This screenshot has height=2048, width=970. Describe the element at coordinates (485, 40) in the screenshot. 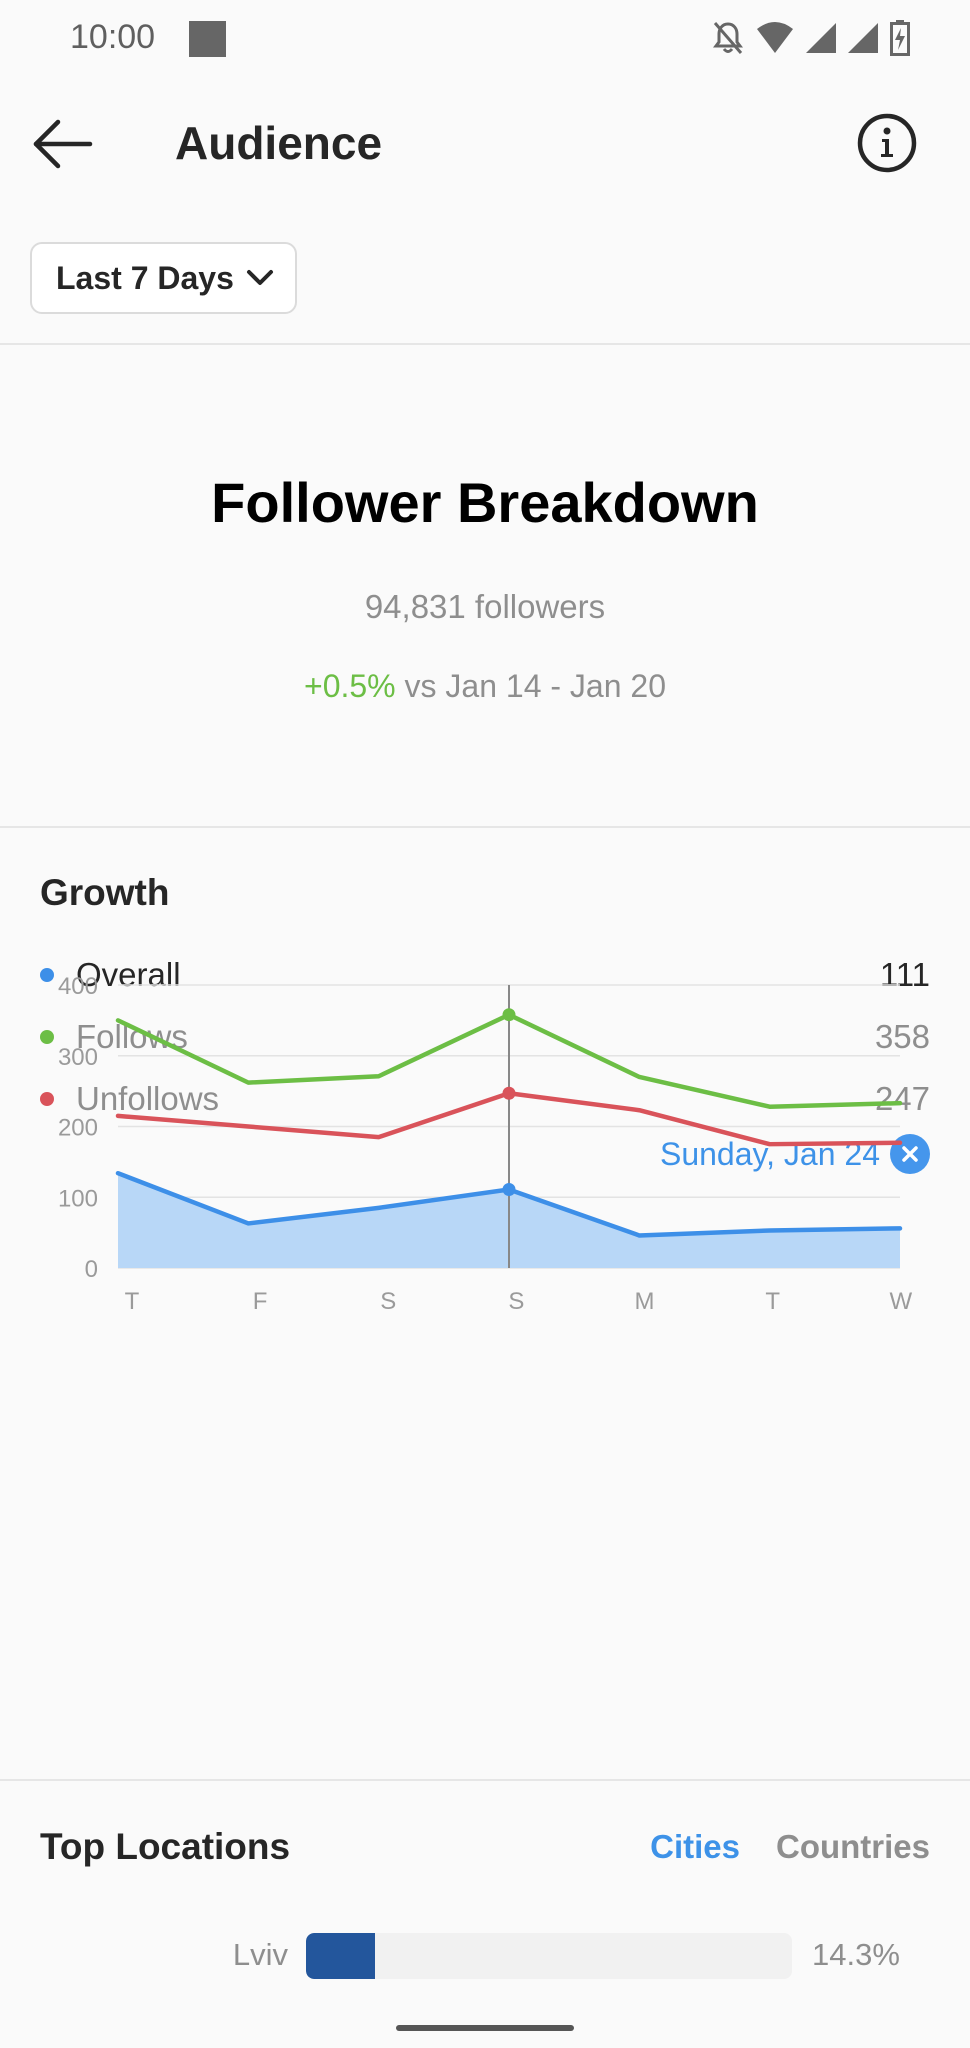

I see `status-bar: 10:00` at that location.